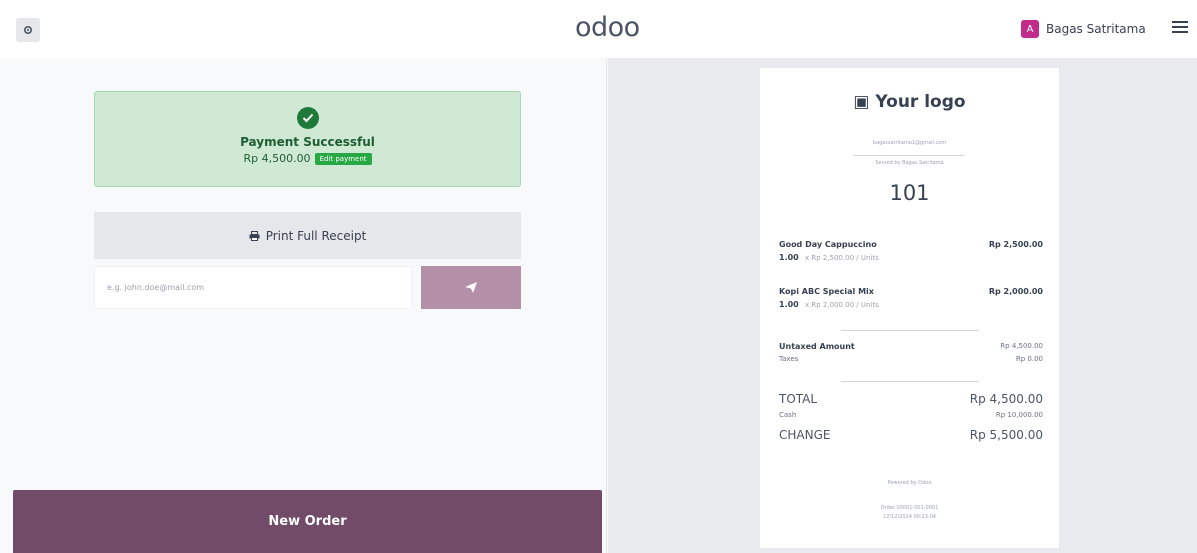  I want to click on line-item-unit: x Rp 2,500.00 / Units, so click(841, 258).